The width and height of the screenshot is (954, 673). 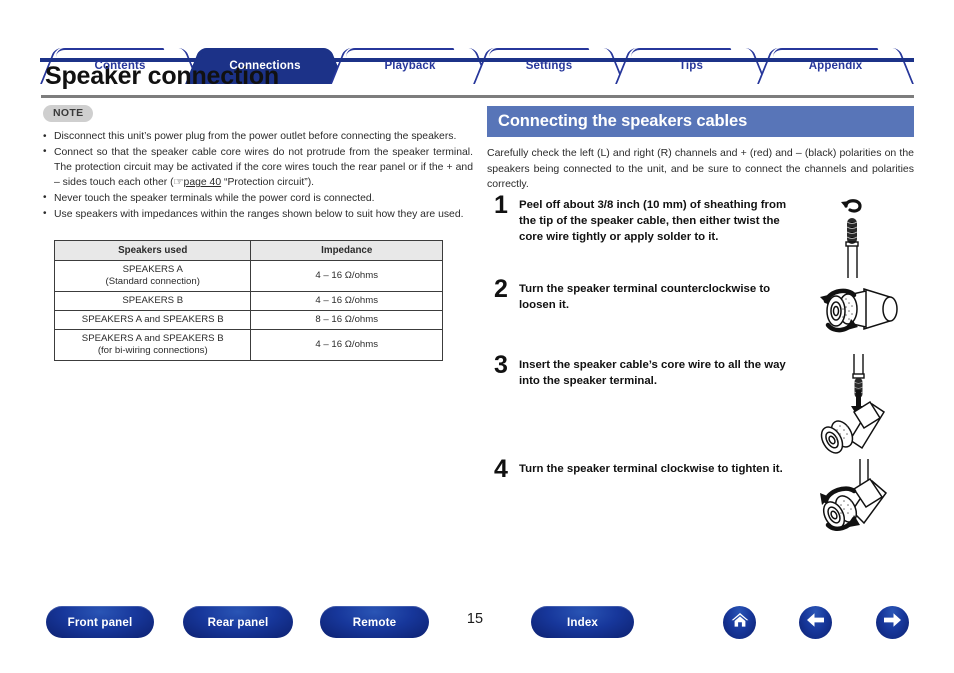 What do you see at coordinates (178, 183) in the screenshot?
I see `pointing-hand-icon: ☞` at bounding box center [178, 183].